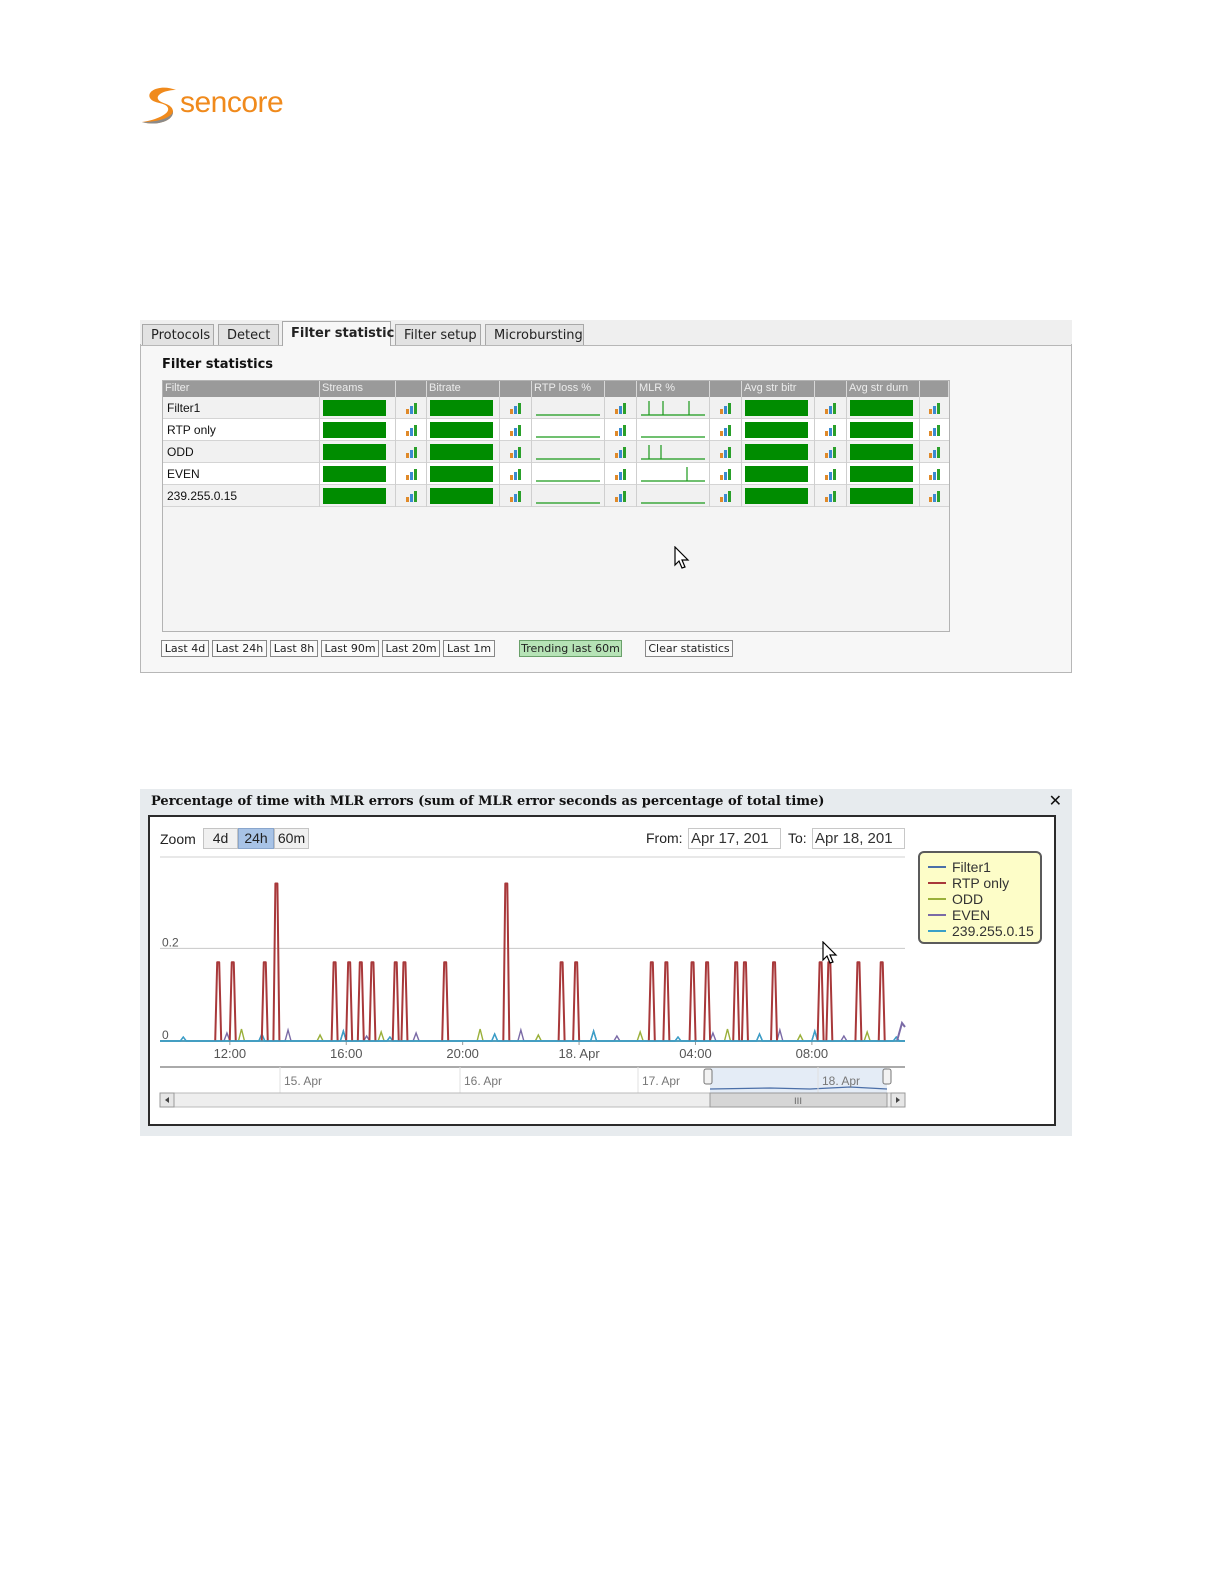 The width and height of the screenshot is (1224, 1584). What do you see at coordinates (959, 915) in the screenshot?
I see `legend-item-even: EVEN` at bounding box center [959, 915].